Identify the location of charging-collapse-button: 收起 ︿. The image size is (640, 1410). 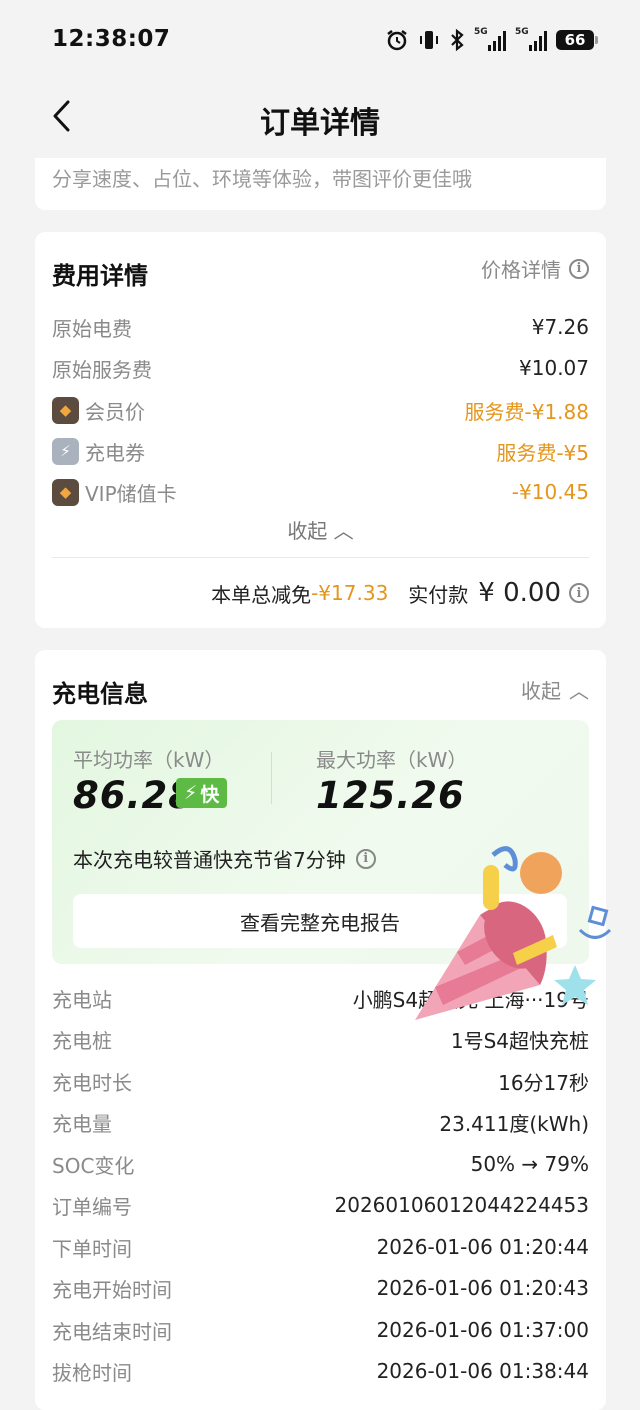
(555, 689).